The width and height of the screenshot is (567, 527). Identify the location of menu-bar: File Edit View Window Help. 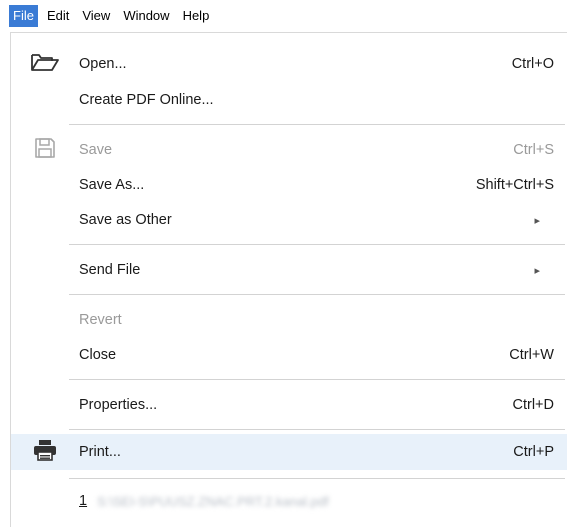
(283, 16).